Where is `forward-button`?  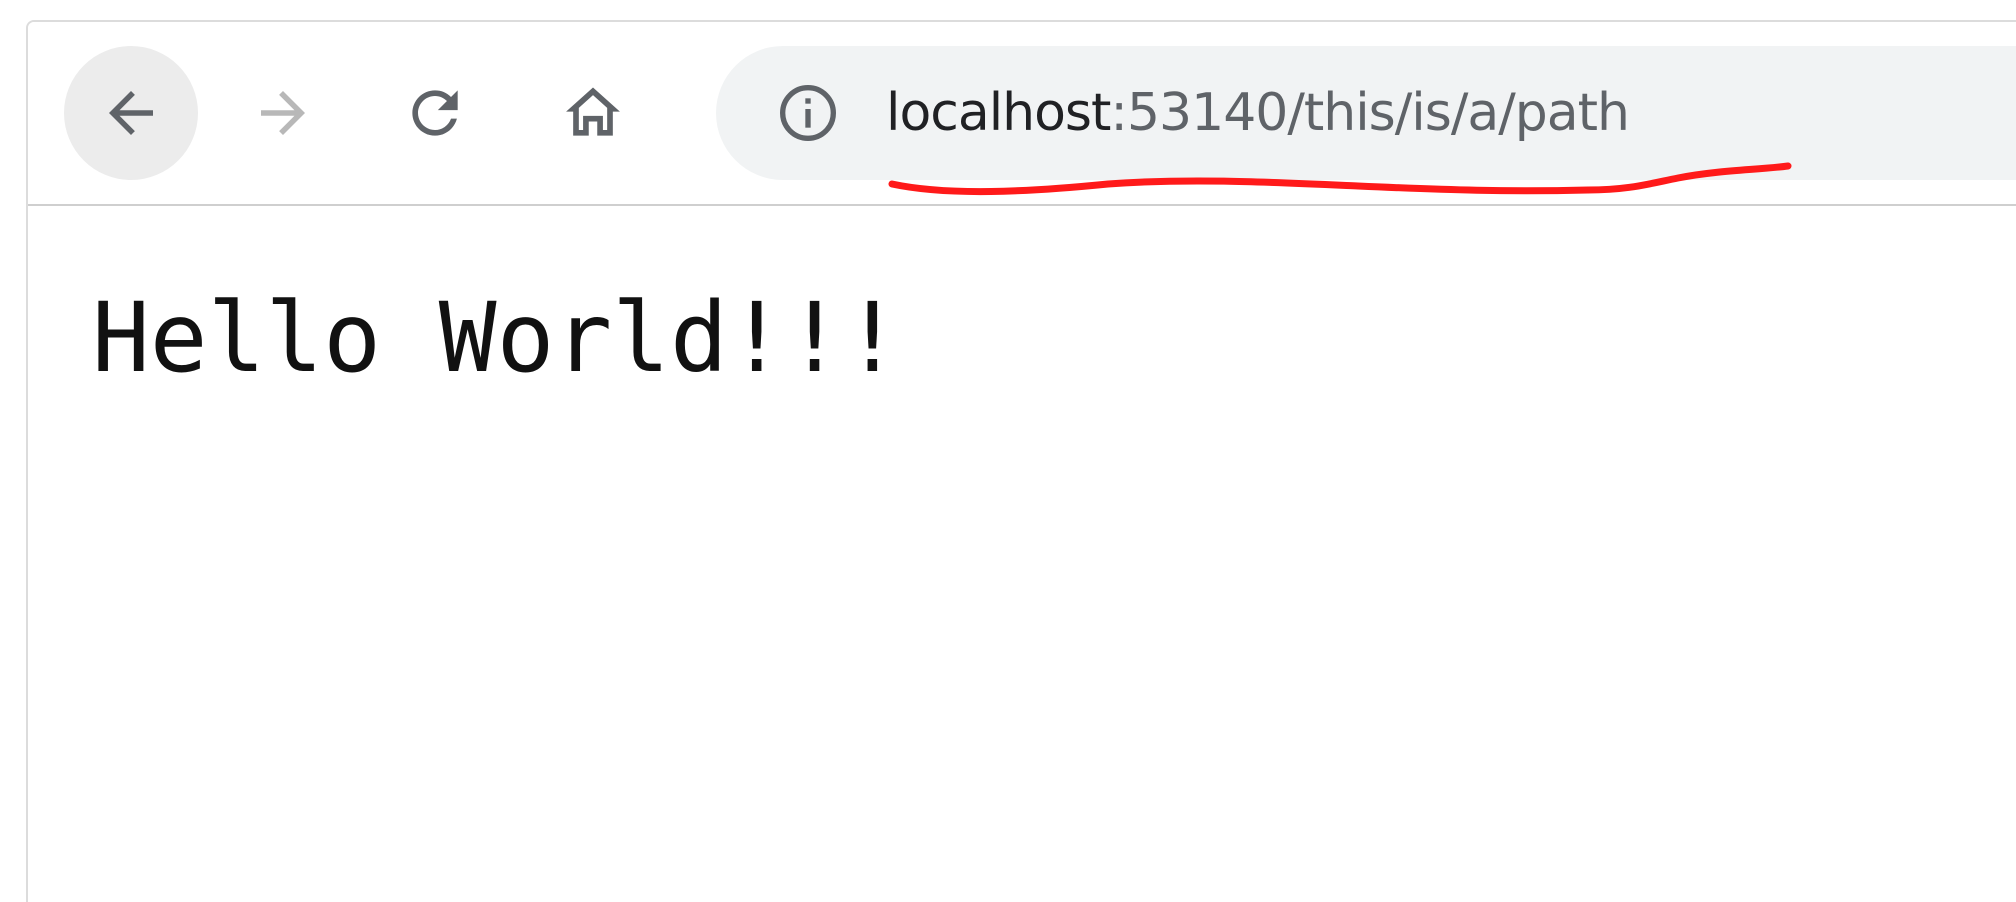 forward-button is located at coordinates (283, 113).